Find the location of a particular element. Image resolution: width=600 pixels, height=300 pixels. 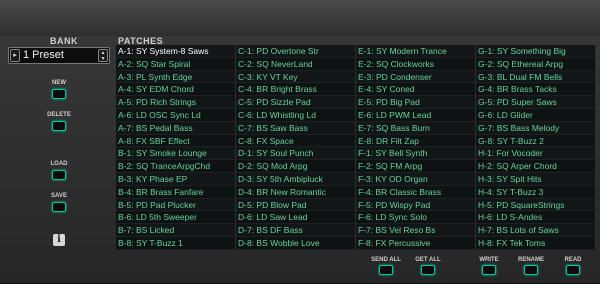

bank-heading: BANK is located at coordinates (64, 41).